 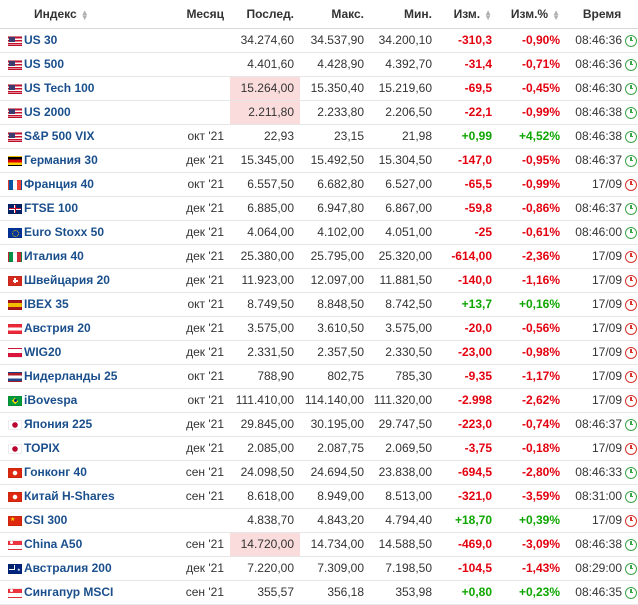 What do you see at coordinates (69, 496) in the screenshot?
I see `index-name-link: Китай H-Shares` at bounding box center [69, 496].